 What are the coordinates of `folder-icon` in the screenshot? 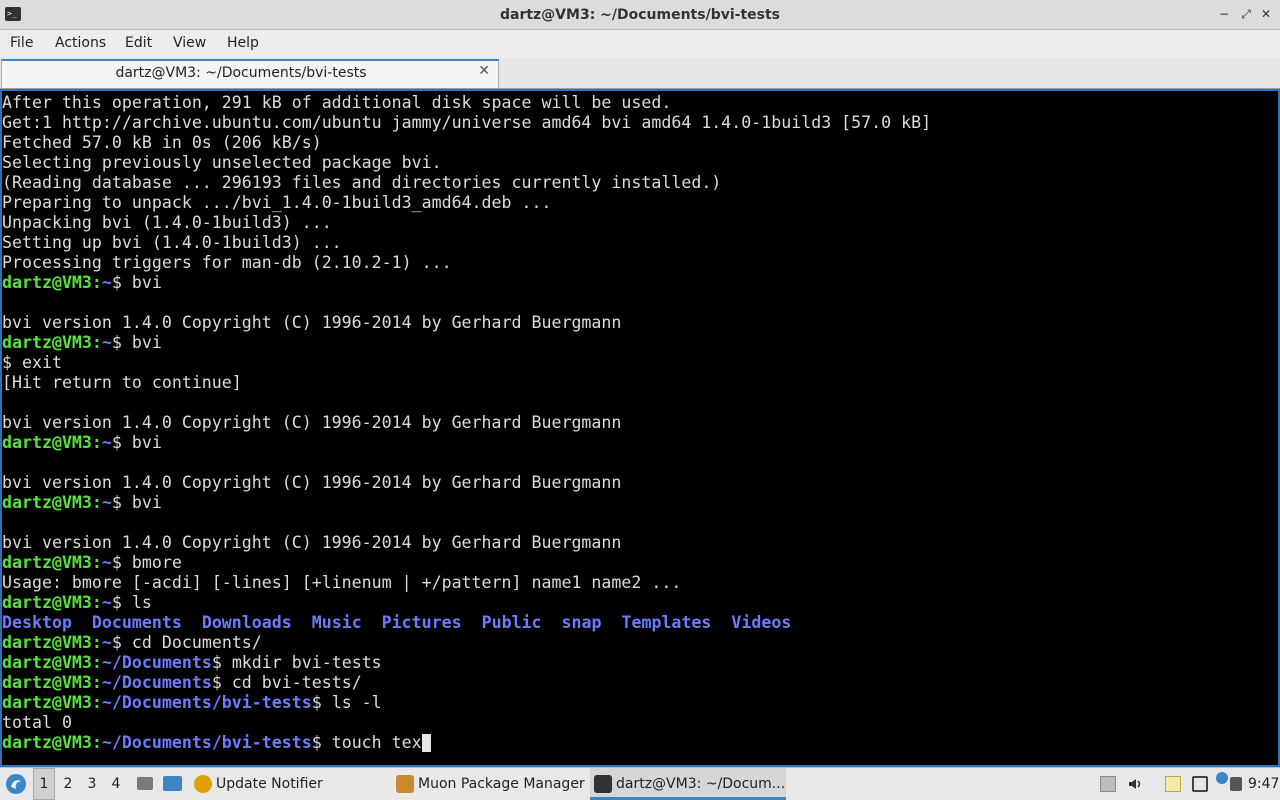 It's located at (145, 783).